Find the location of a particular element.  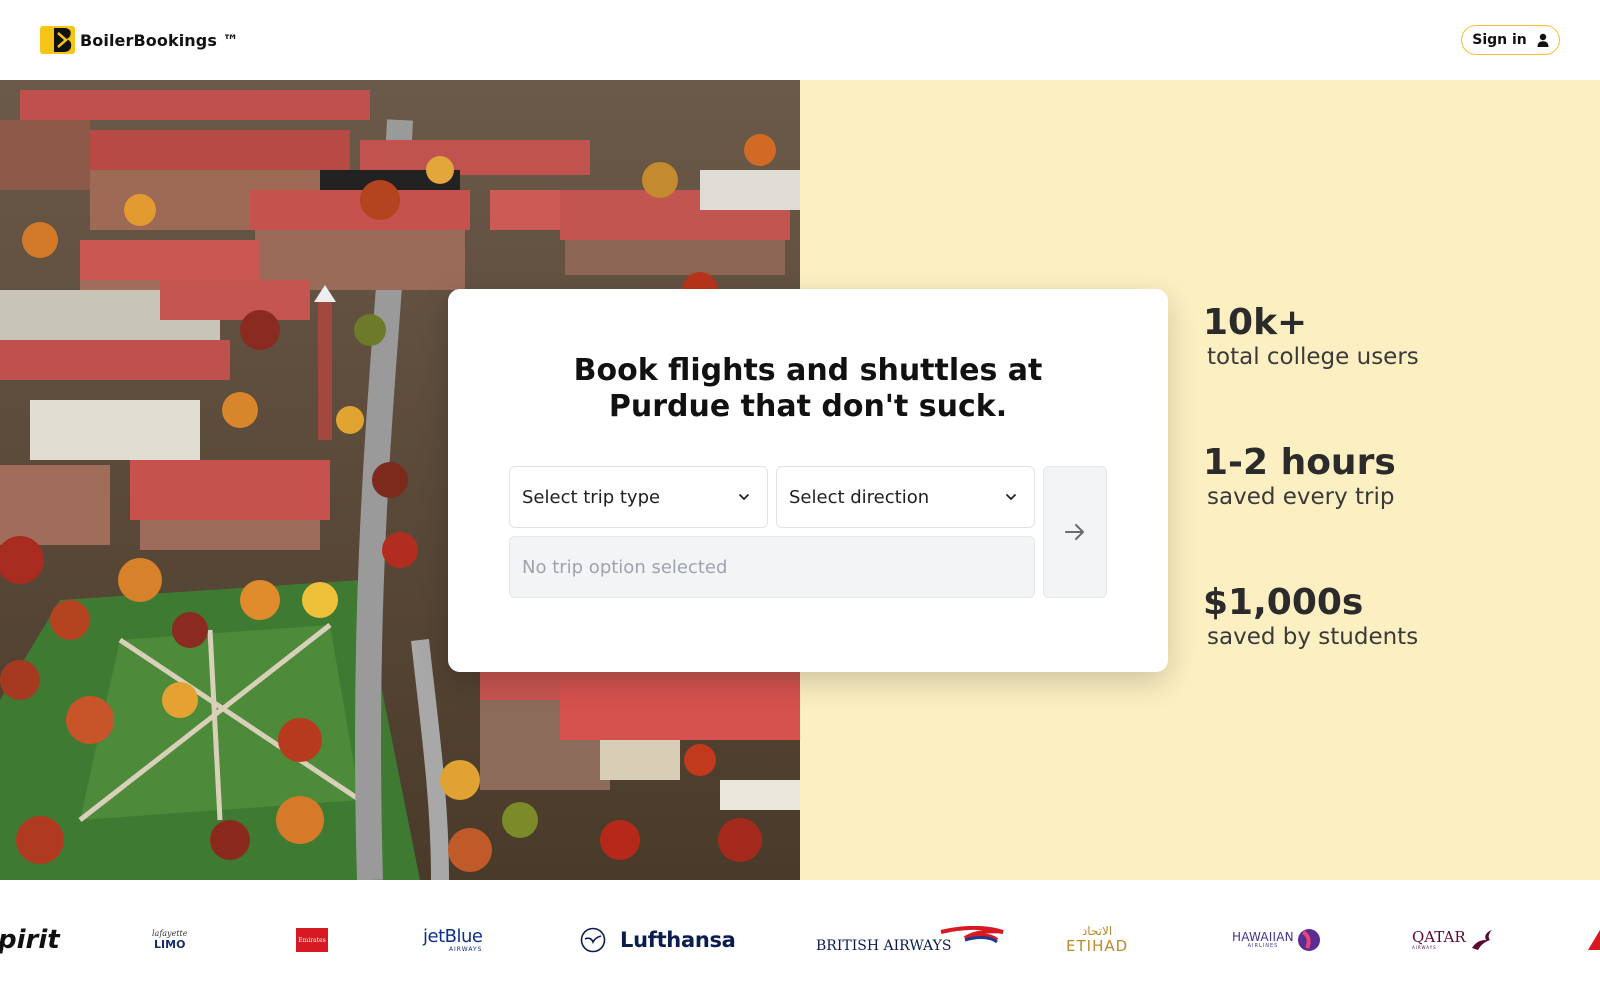

lufthansa-crane-icon is located at coordinates (593, 940).